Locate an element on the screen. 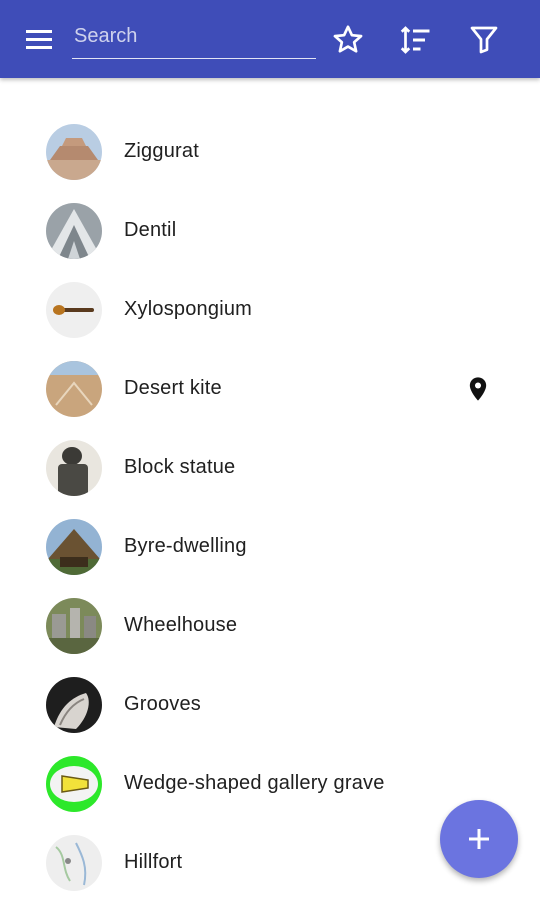  list-item: Ziggurat is located at coordinates (270, 151).